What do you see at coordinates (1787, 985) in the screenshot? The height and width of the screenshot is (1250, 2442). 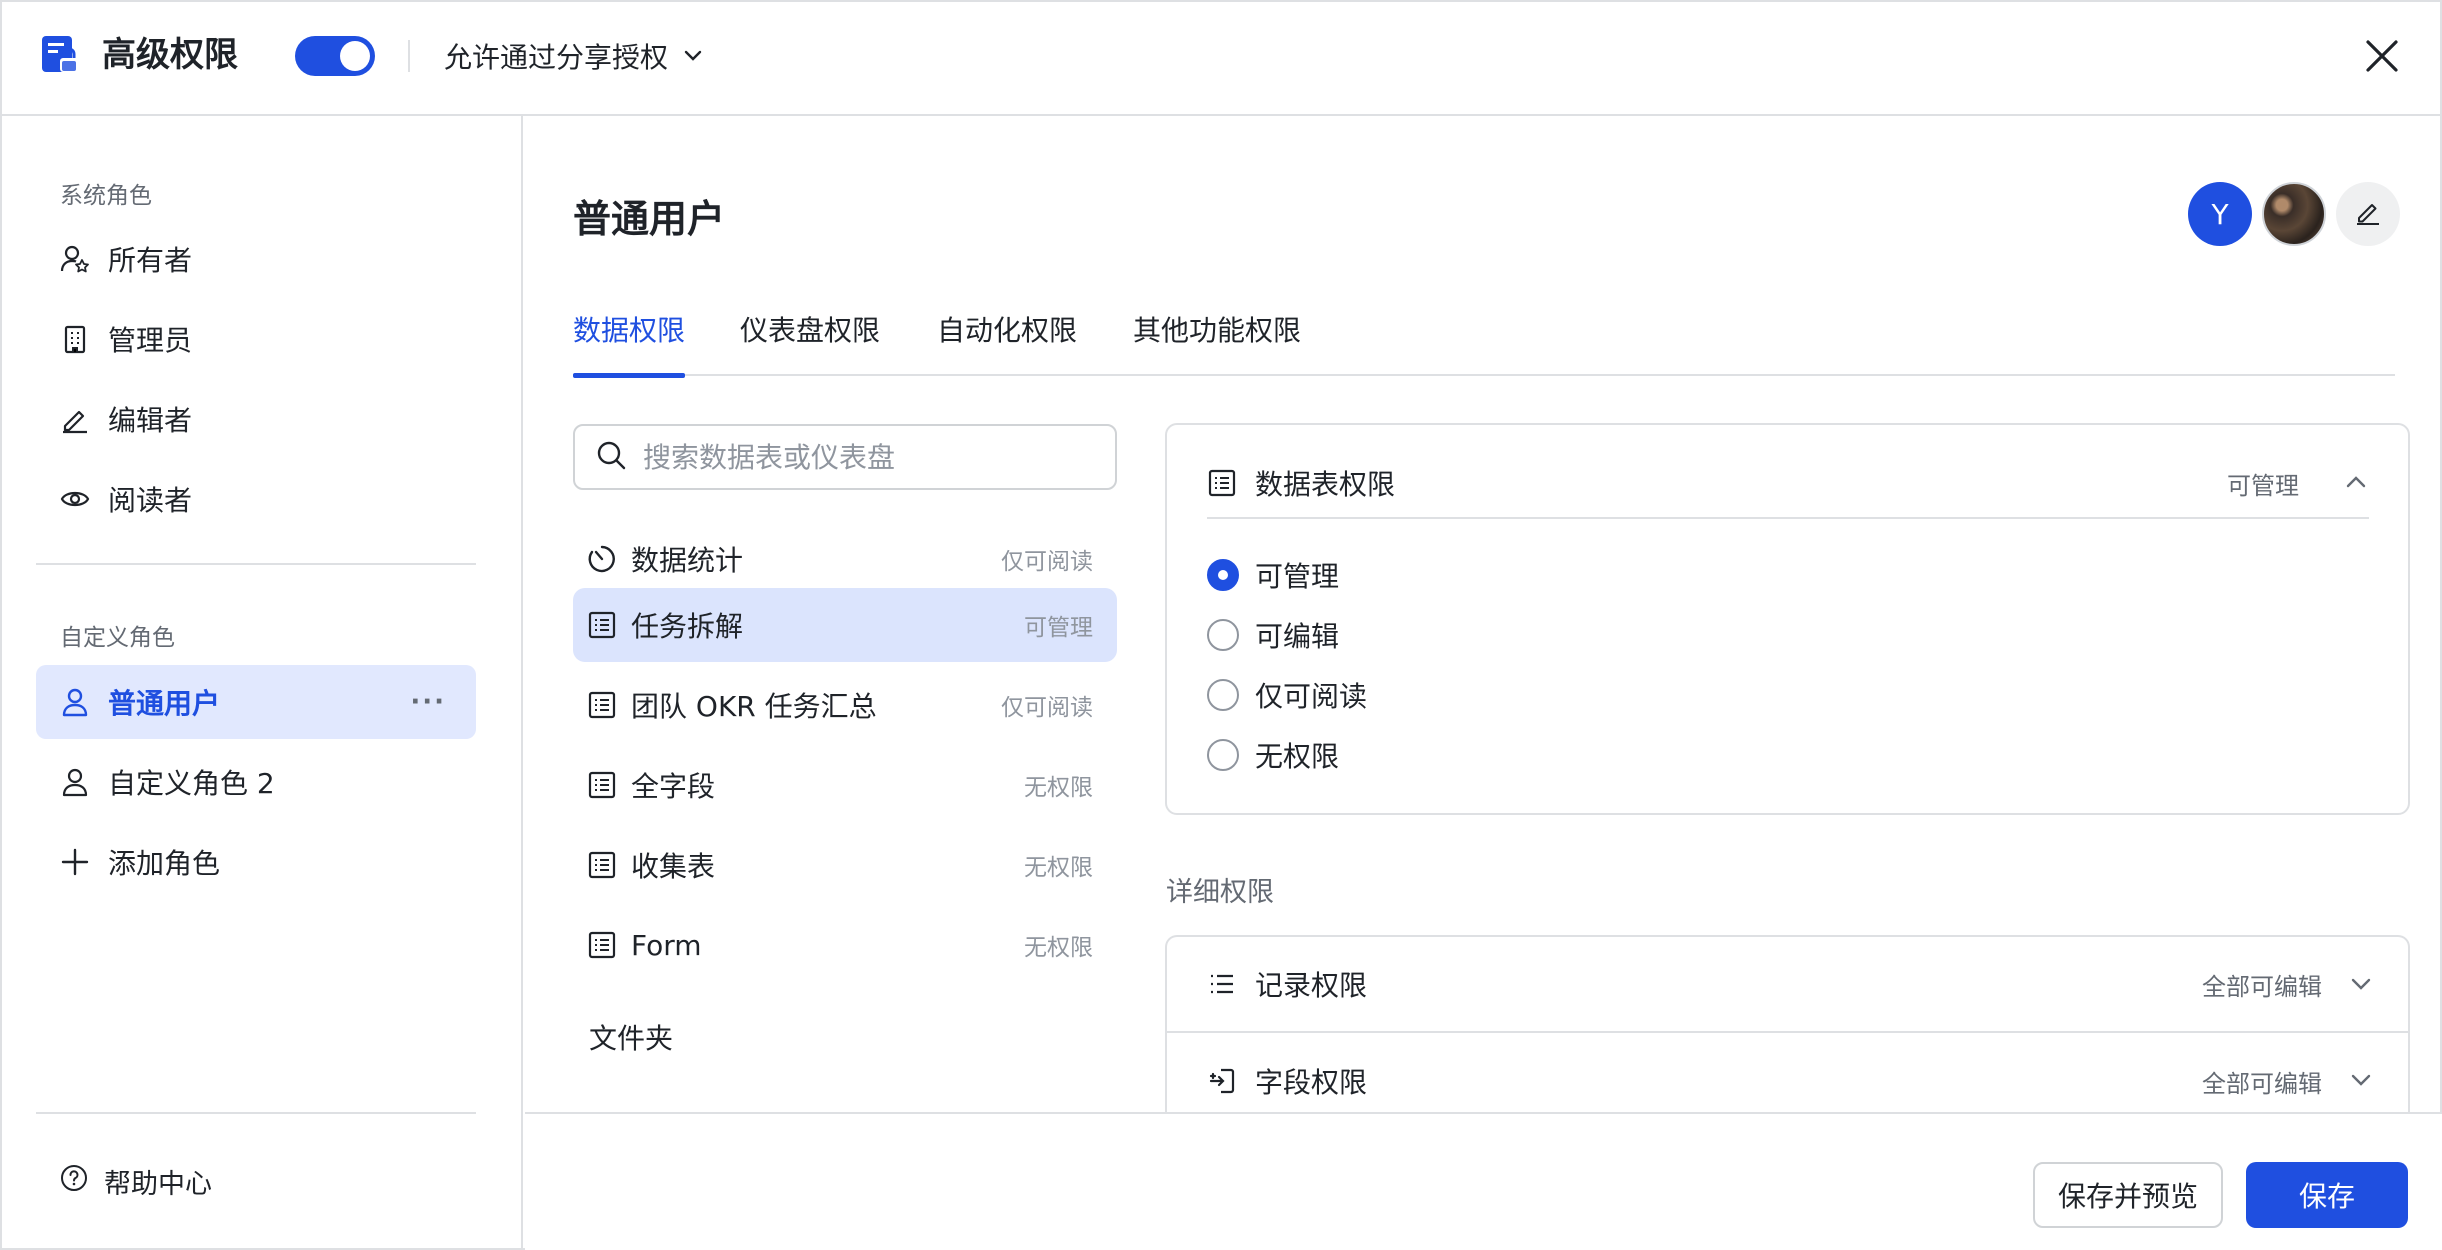 I see `record-permission-row: 记录权限 全部可编辑` at bounding box center [1787, 985].